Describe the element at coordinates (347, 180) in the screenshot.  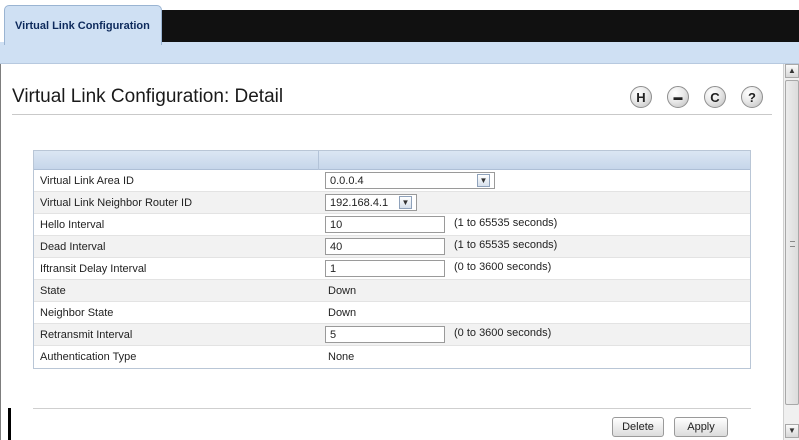
I see `area-id-value: 0.0.0.4` at that location.